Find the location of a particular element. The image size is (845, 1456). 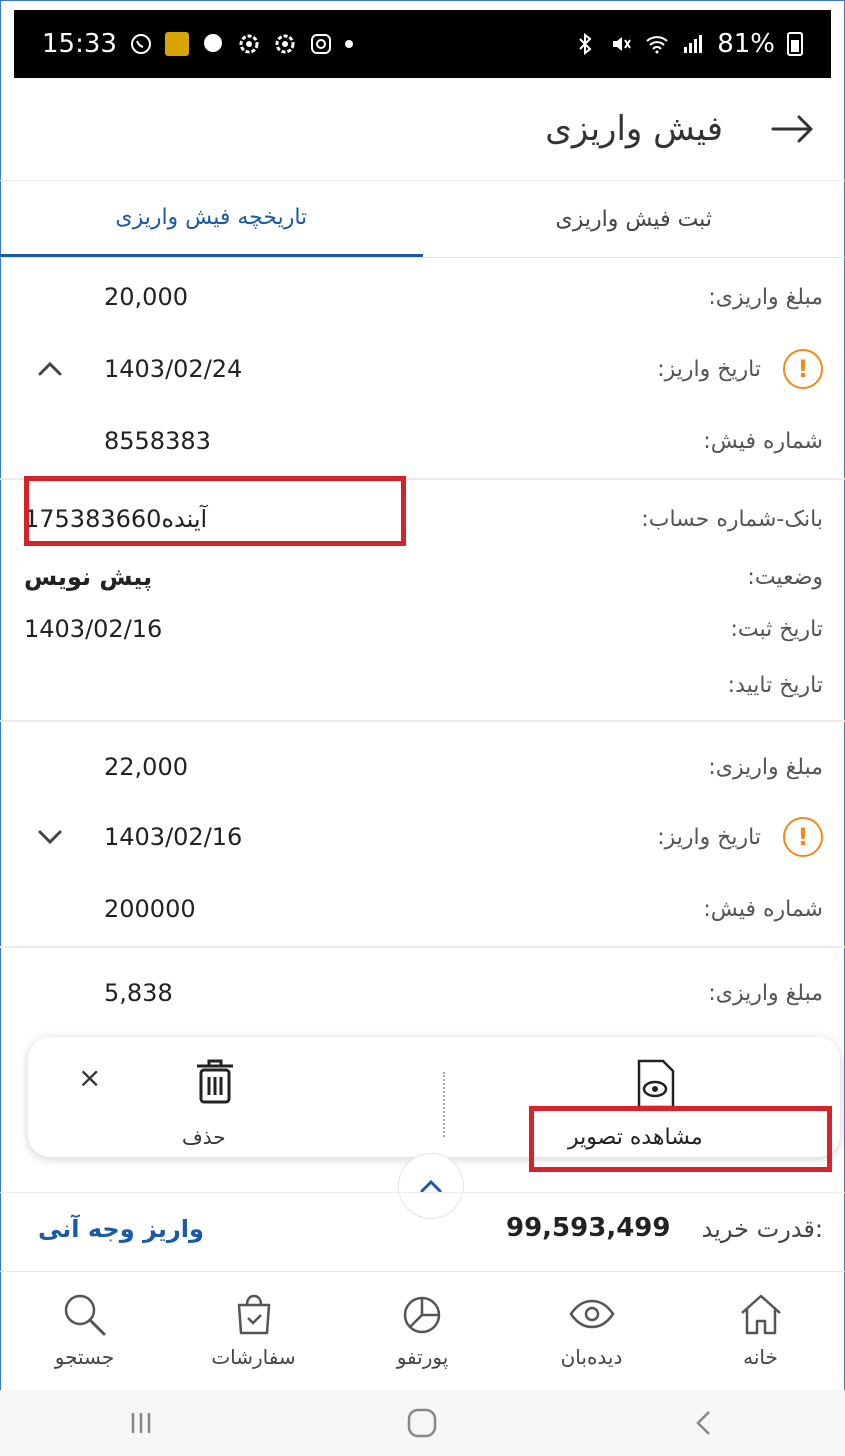

app-notification-icon is located at coordinates (176, 44).